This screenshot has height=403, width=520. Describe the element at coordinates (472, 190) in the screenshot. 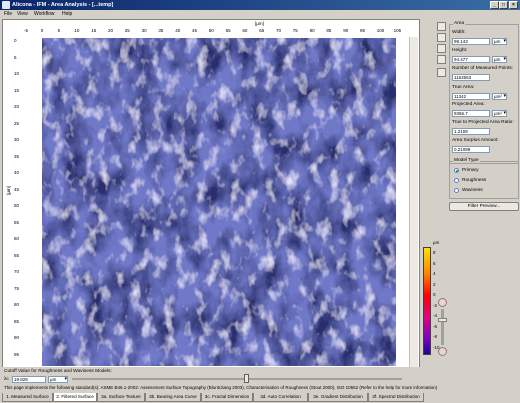

I see `waviness-label: Waviness` at that location.